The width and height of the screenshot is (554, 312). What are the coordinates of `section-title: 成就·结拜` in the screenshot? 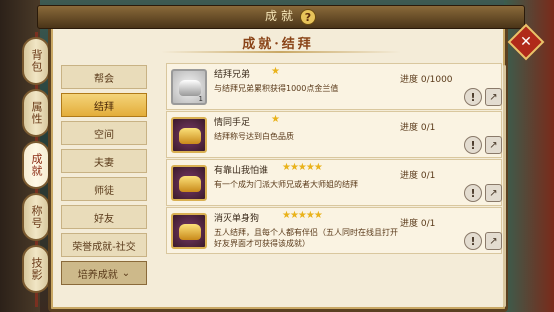 It's located at (278, 44).